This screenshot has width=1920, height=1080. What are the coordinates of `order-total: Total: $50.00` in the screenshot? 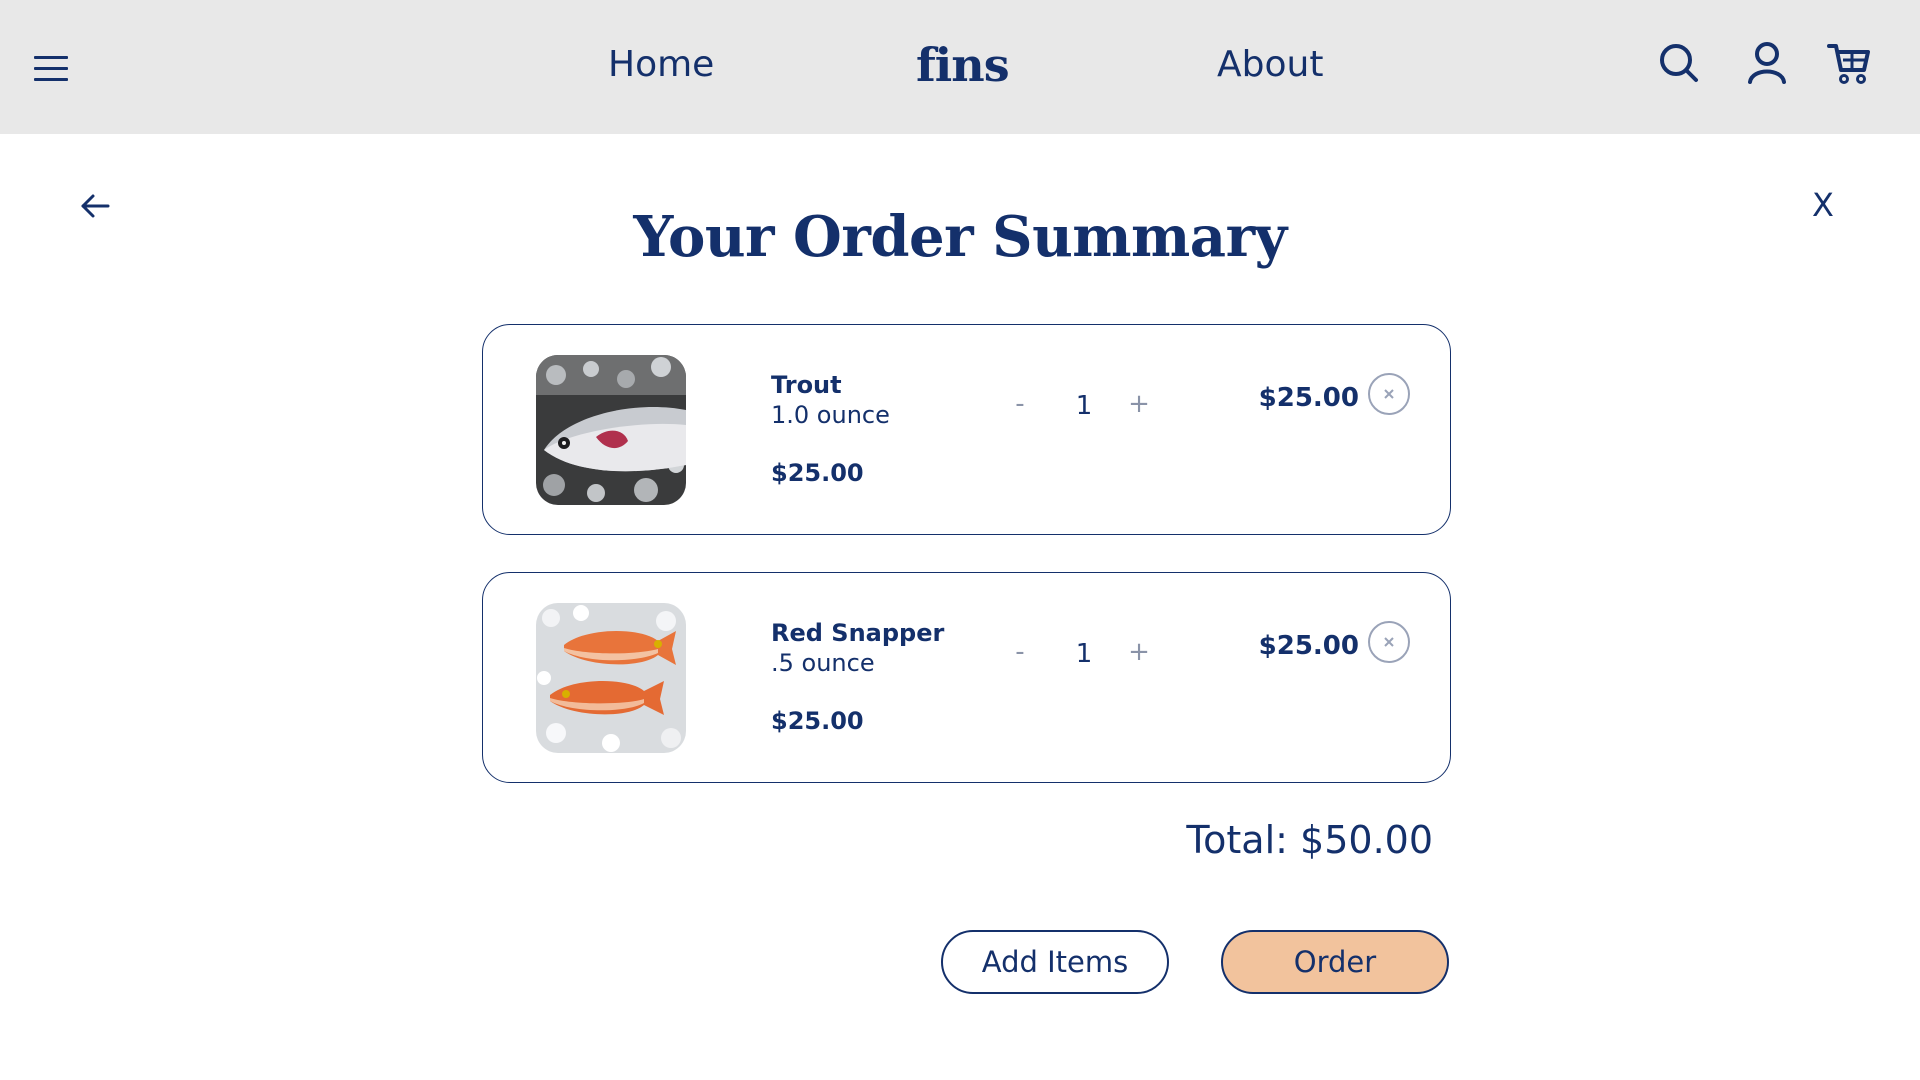 It's located at (1309, 840).